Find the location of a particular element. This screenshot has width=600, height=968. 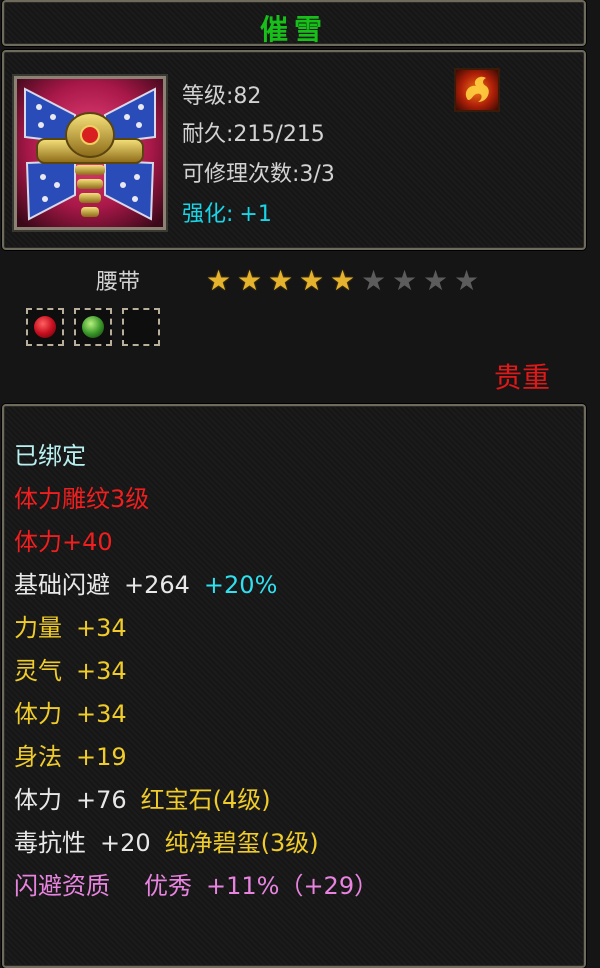

fire-element-icon is located at coordinates (477, 90).